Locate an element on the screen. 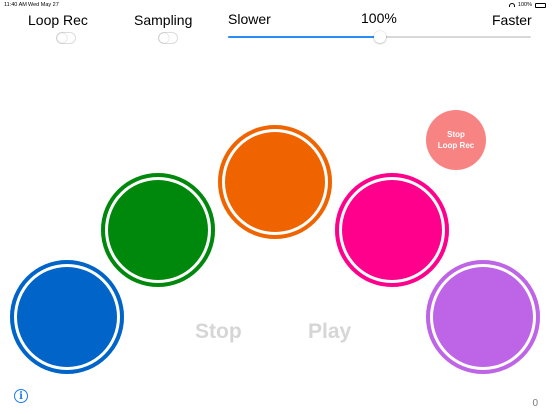  speed-slider-thumb is located at coordinates (379, 37).